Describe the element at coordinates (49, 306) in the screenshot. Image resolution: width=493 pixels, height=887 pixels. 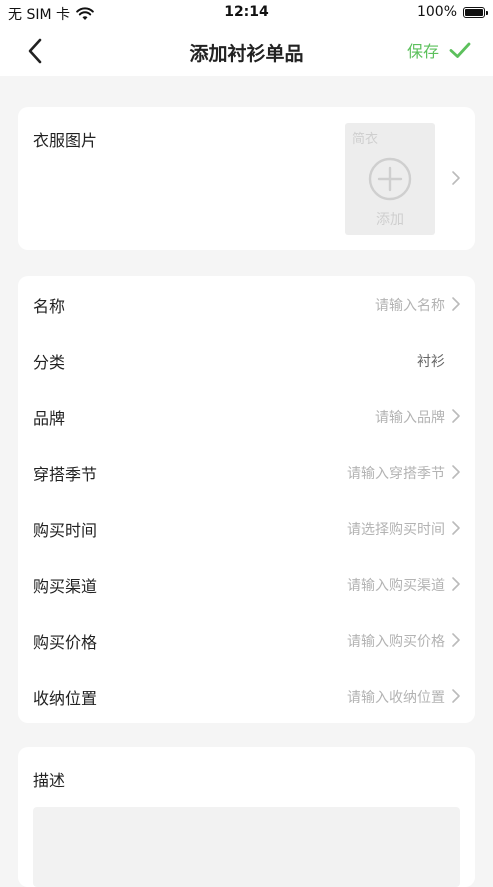
I see `row-label: 名称` at that location.